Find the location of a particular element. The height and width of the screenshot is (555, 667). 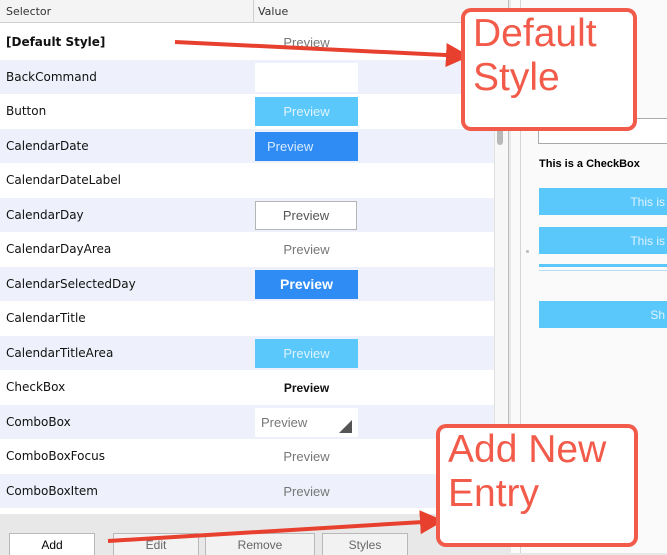

preview-button-1: This is is located at coordinates (603, 201).